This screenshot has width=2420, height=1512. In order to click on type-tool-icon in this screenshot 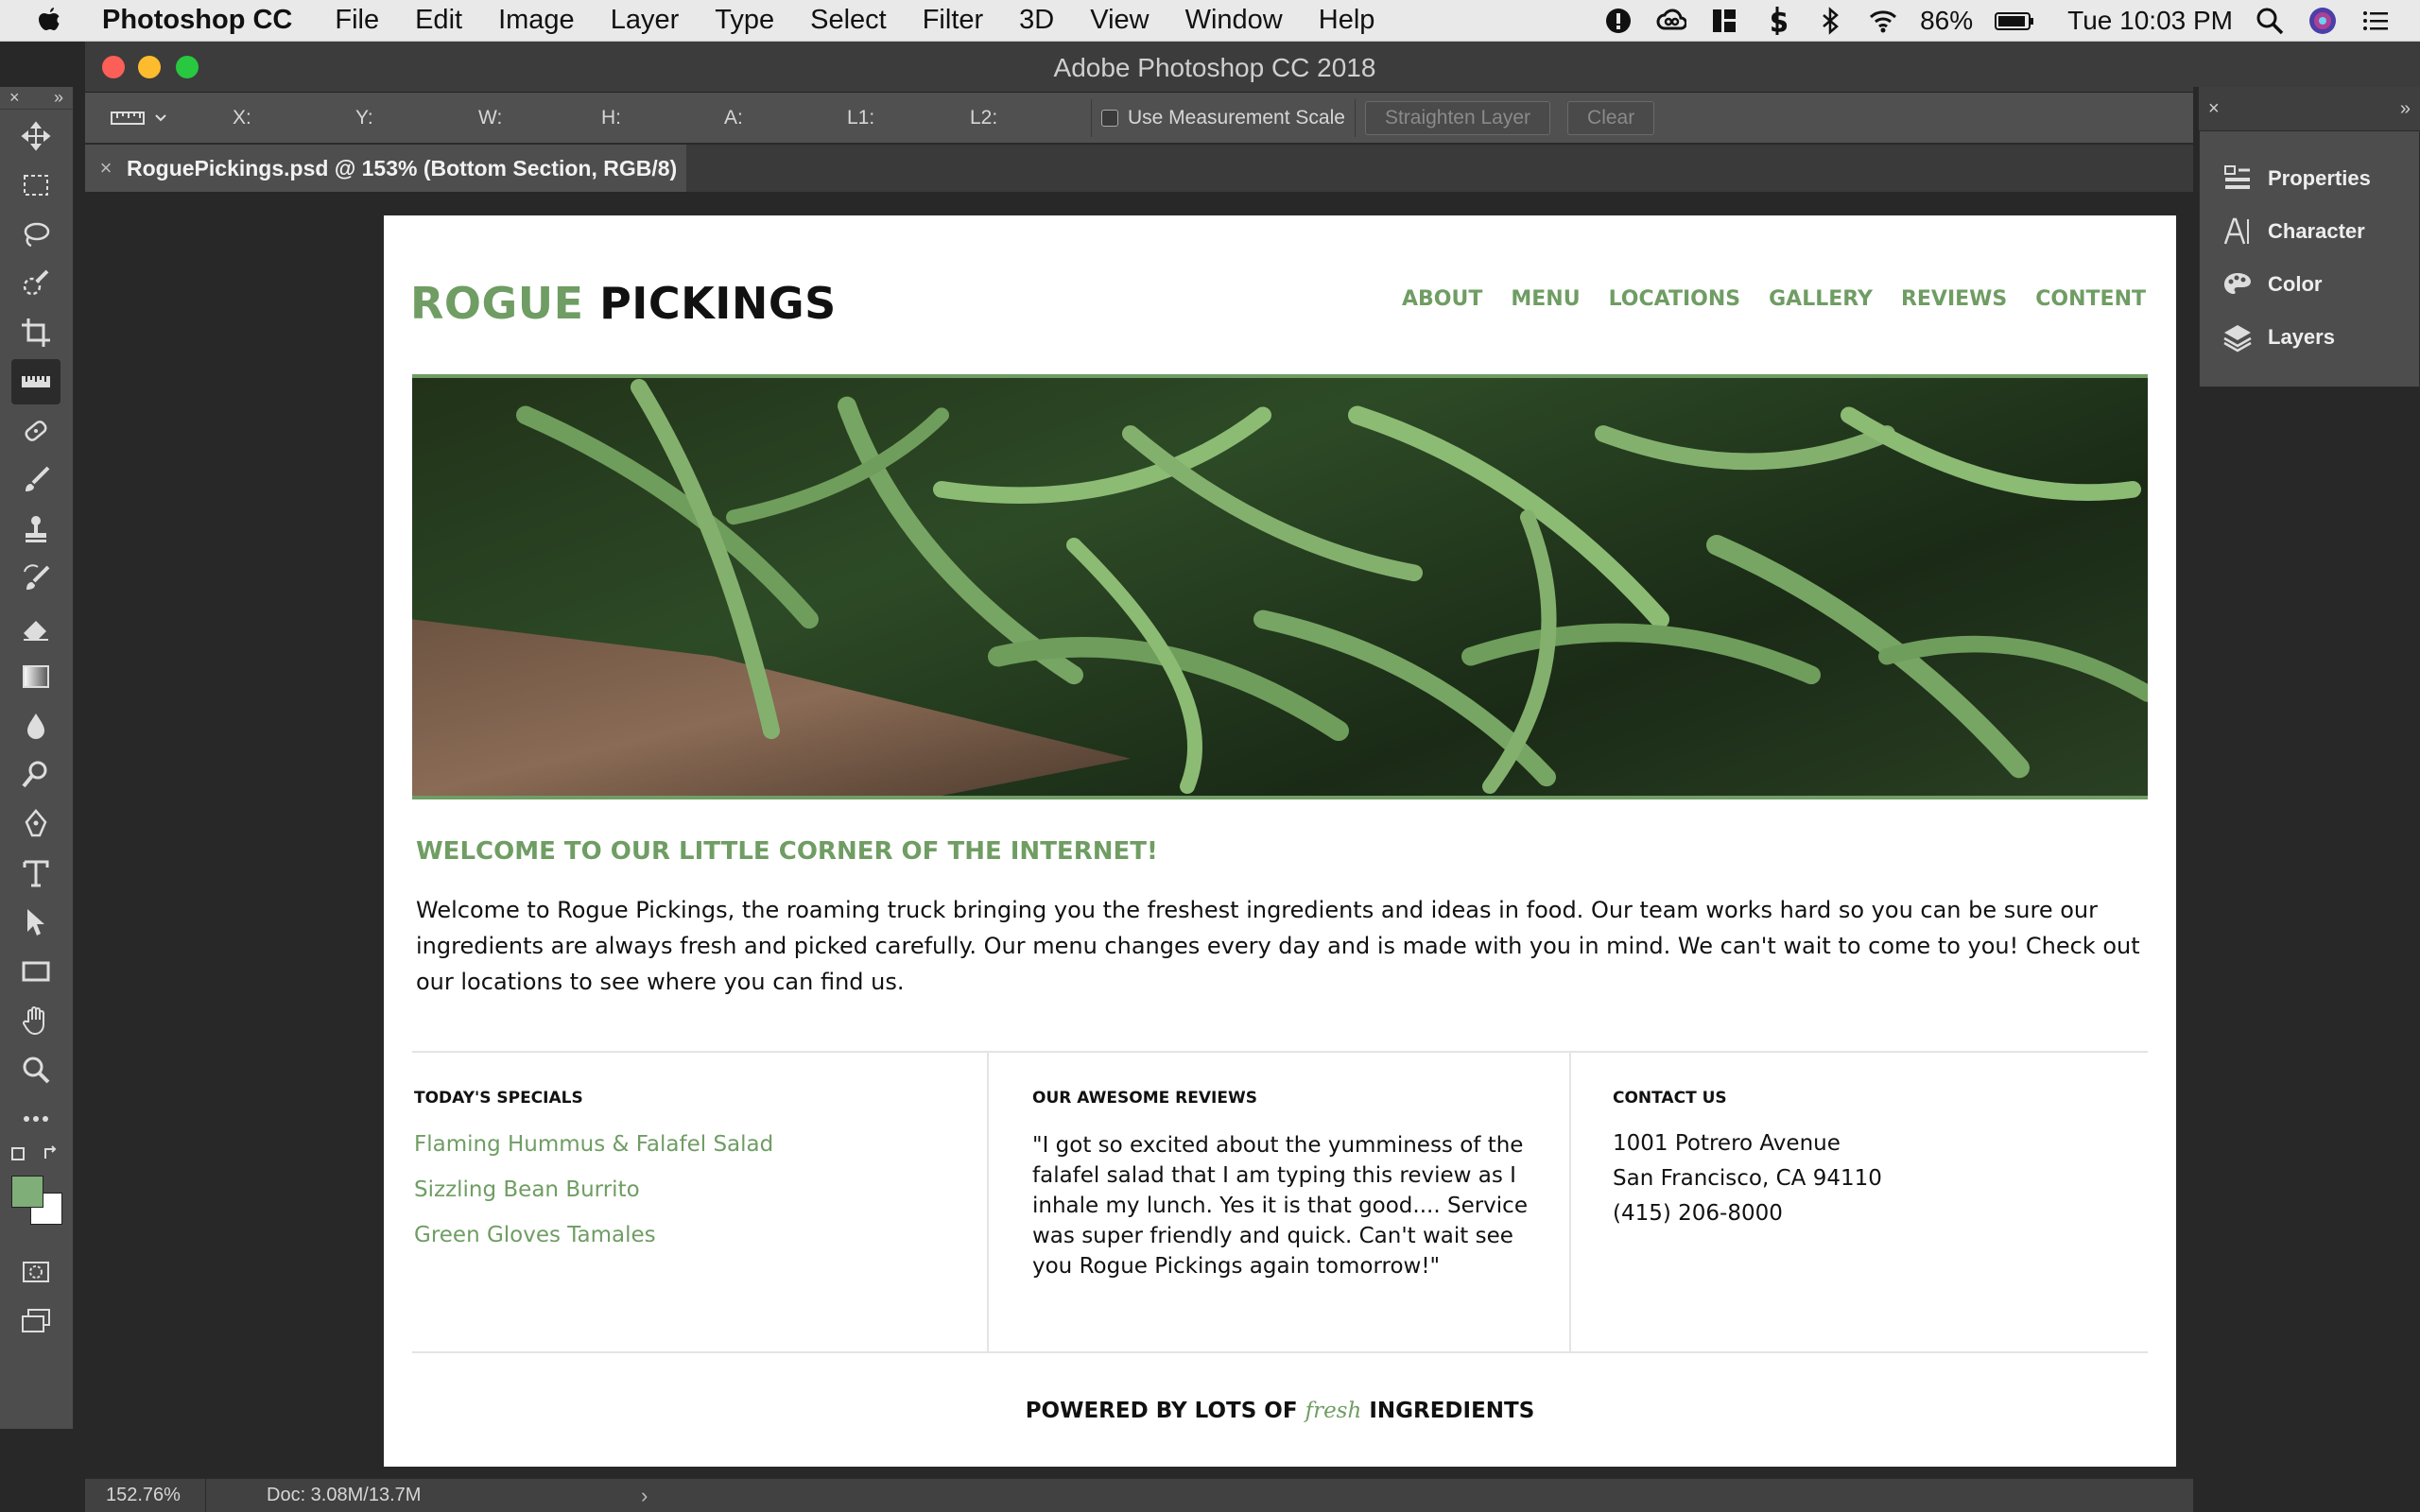, I will do `click(35, 873)`.